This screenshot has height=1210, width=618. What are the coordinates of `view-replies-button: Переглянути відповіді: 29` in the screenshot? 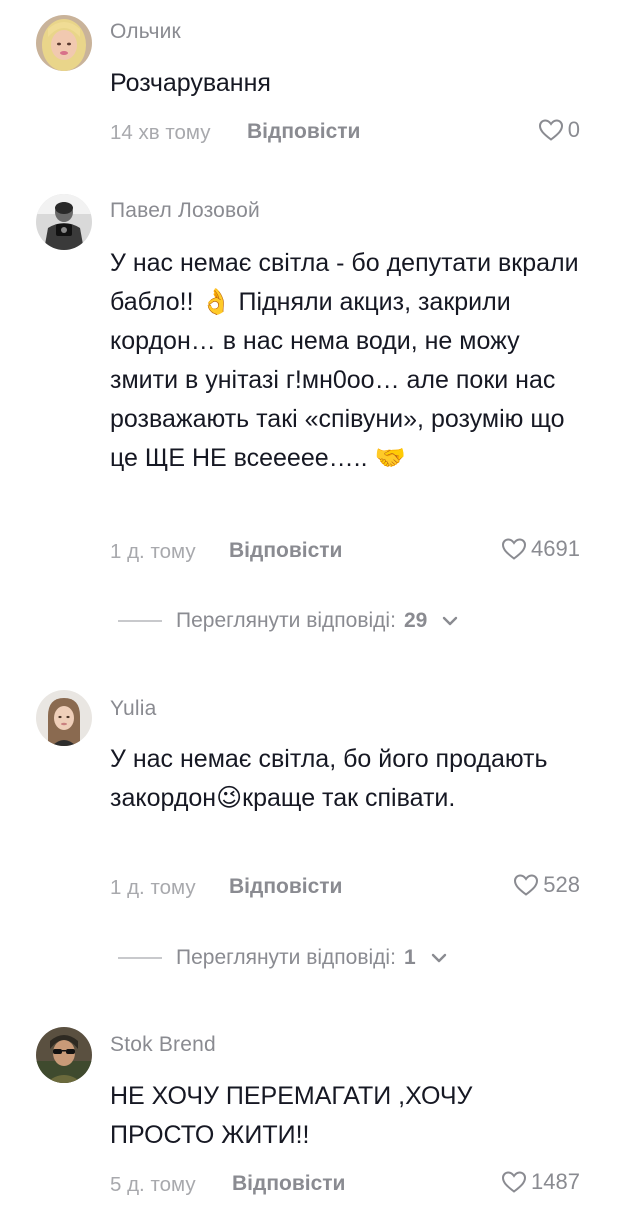 It's located at (288, 621).